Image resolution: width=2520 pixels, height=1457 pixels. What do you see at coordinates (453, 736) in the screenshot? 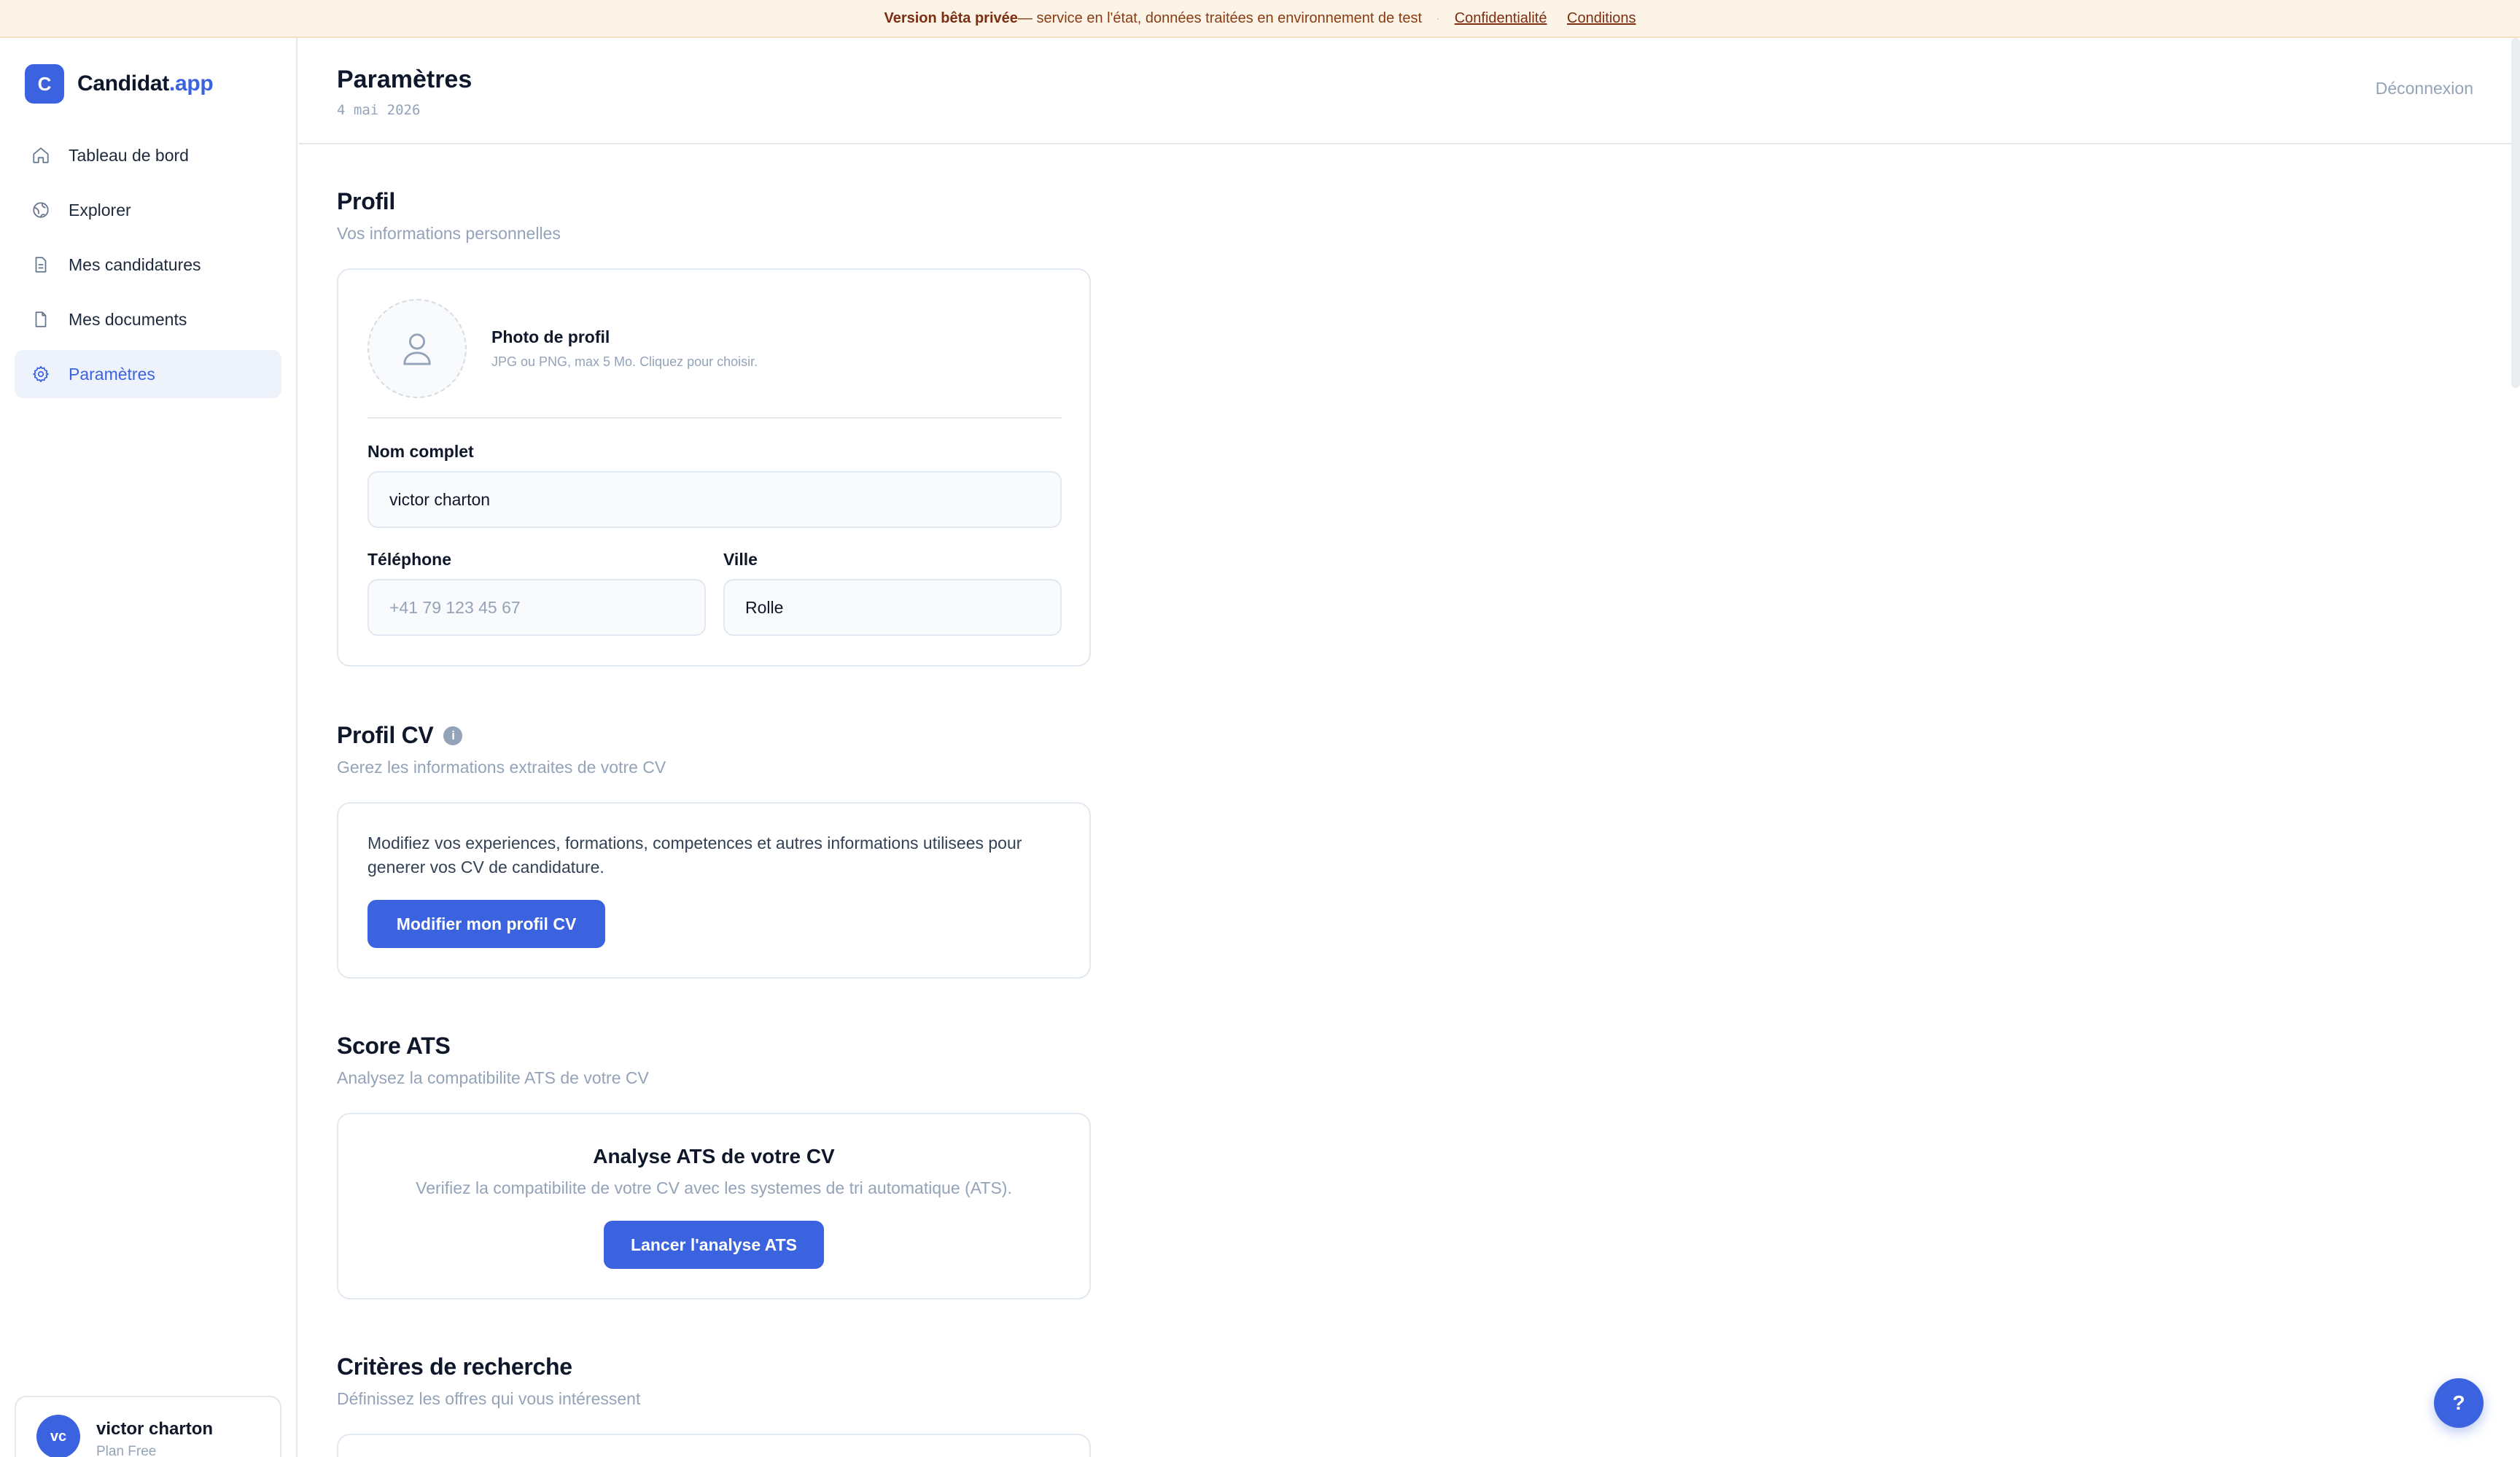
I see `info-icon: i` at bounding box center [453, 736].